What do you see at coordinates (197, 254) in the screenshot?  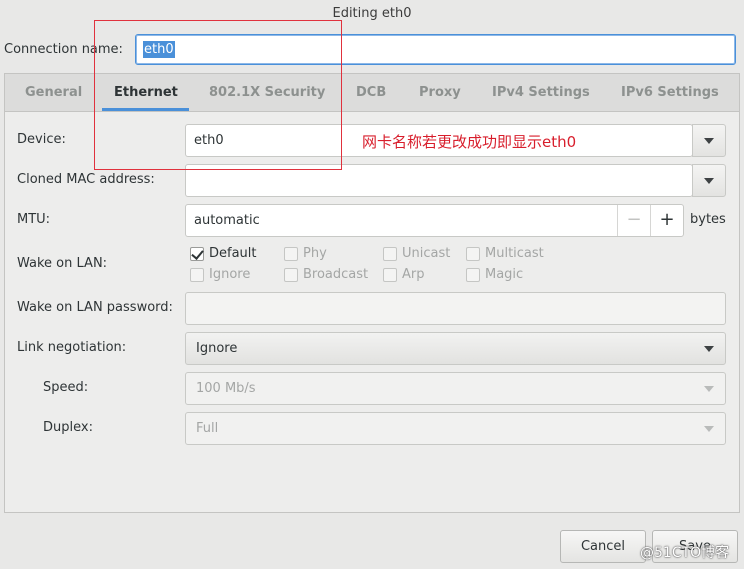 I see `wol-default-checkbox` at bounding box center [197, 254].